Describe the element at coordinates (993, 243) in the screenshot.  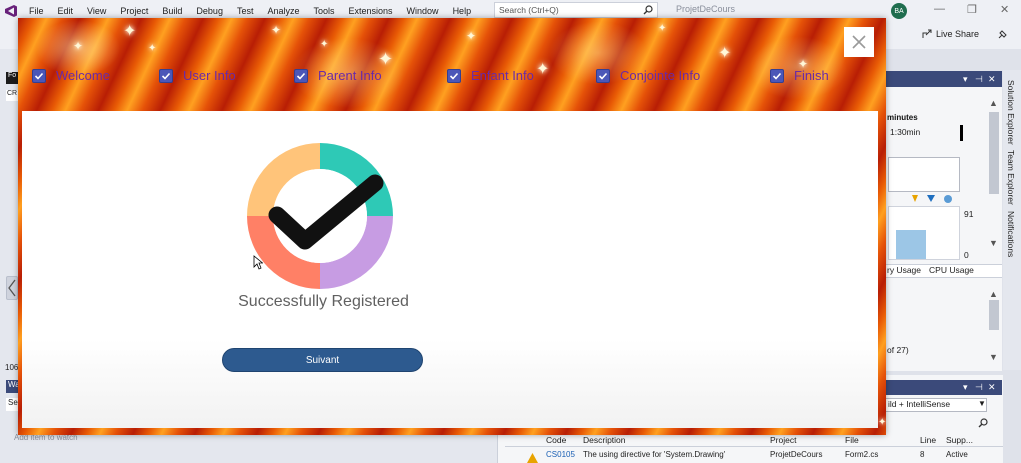
I see `scroll-down-icon: ▼` at that location.